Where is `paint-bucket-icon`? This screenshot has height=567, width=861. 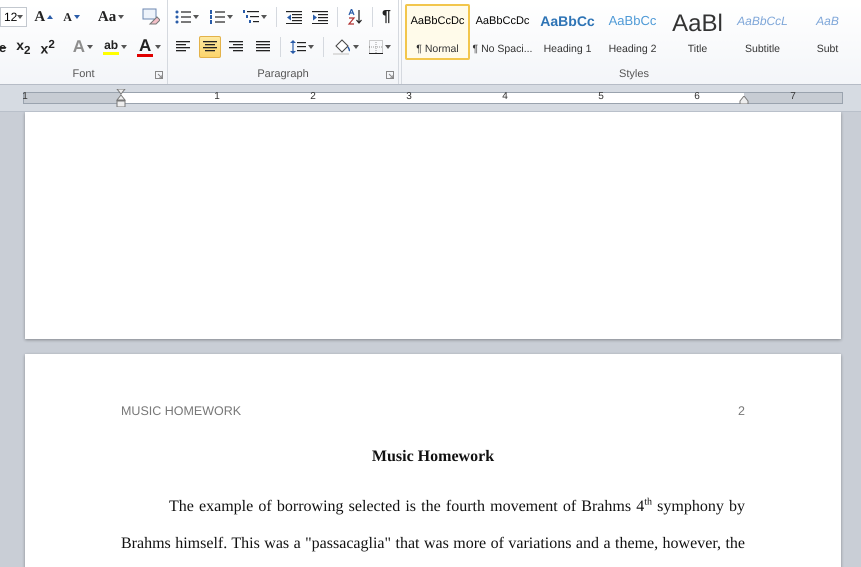 paint-bucket-icon is located at coordinates (341, 47).